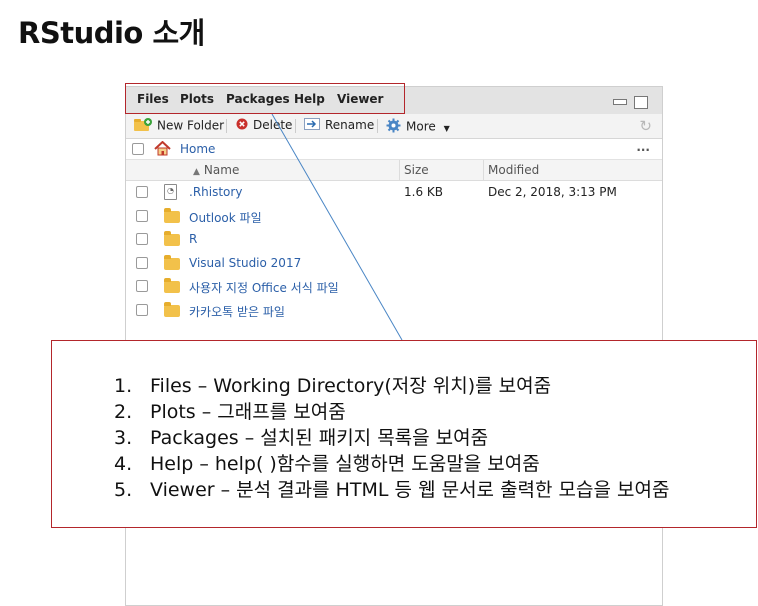 The image size is (758, 606). I want to click on file-name: .Rhistory, so click(215, 192).